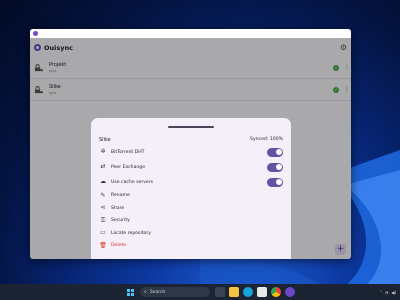 This screenshot has width=400, height=300. Describe the element at coordinates (103, 166) in the screenshot. I see `peer-exchange-icon: ⇄` at that location.